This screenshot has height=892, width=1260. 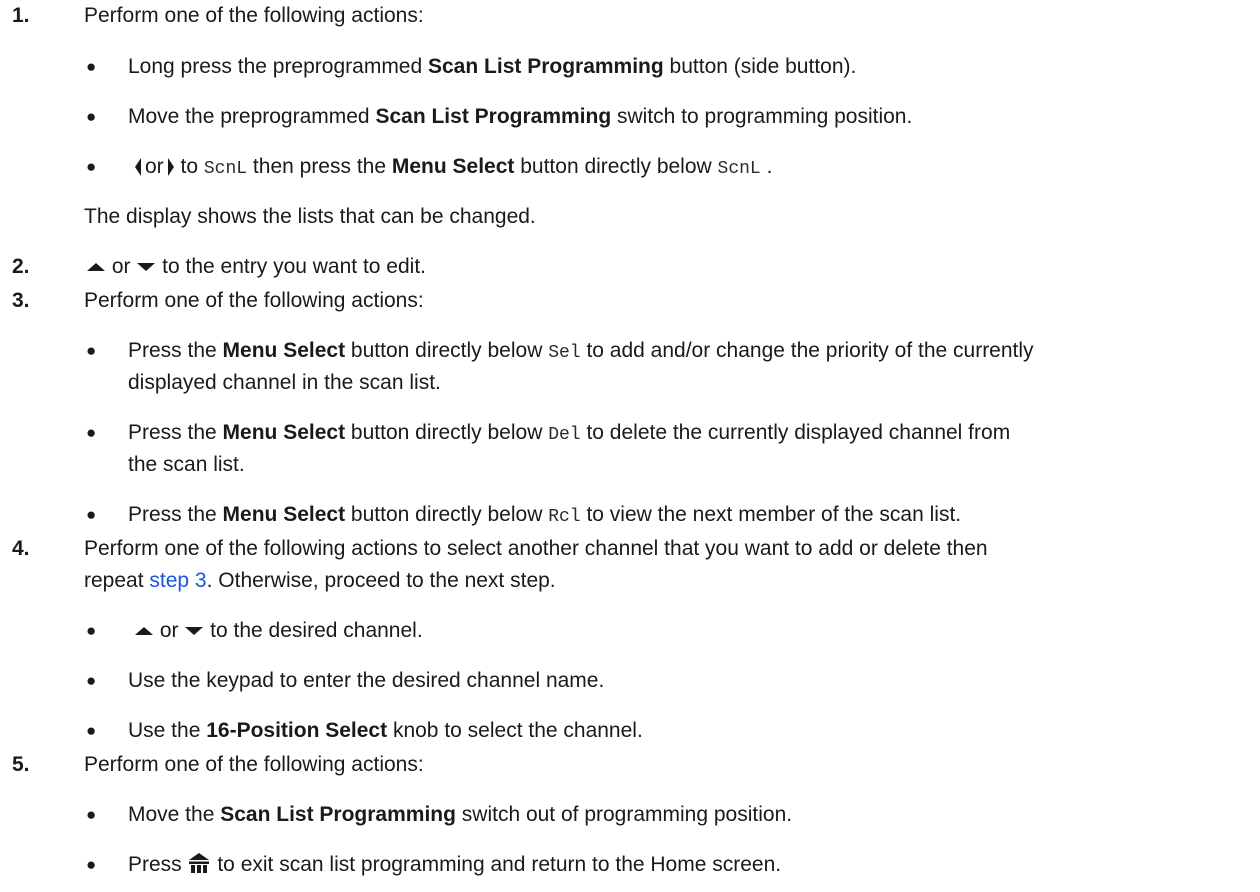 What do you see at coordinates (21, 266) in the screenshot?
I see `step-number: 2.` at bounding box center [21, 266].